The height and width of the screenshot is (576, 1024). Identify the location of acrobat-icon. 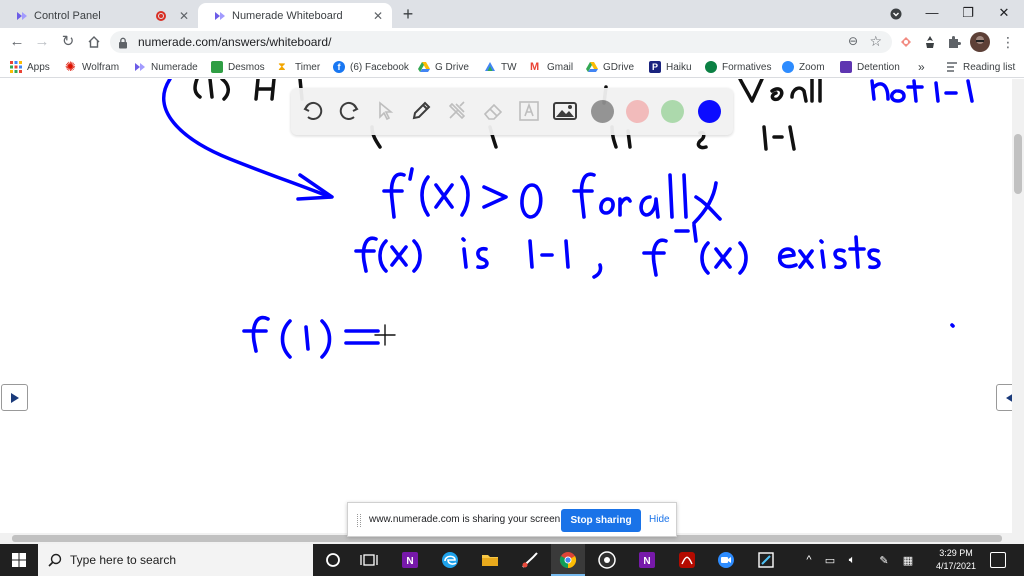
(687, 560).